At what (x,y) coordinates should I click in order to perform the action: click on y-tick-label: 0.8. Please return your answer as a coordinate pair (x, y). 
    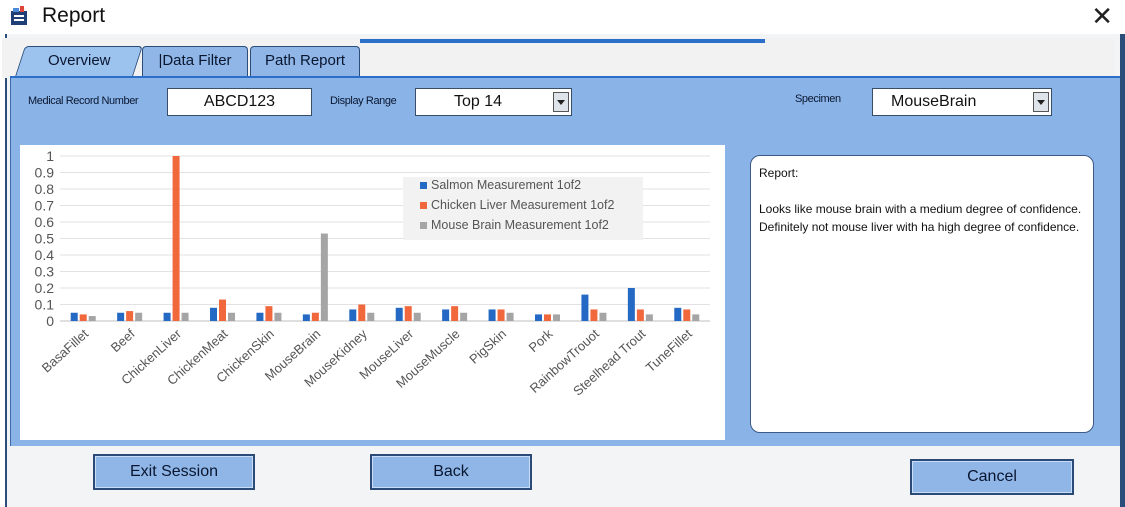
    Looking at the image, I should click on (45, 189).